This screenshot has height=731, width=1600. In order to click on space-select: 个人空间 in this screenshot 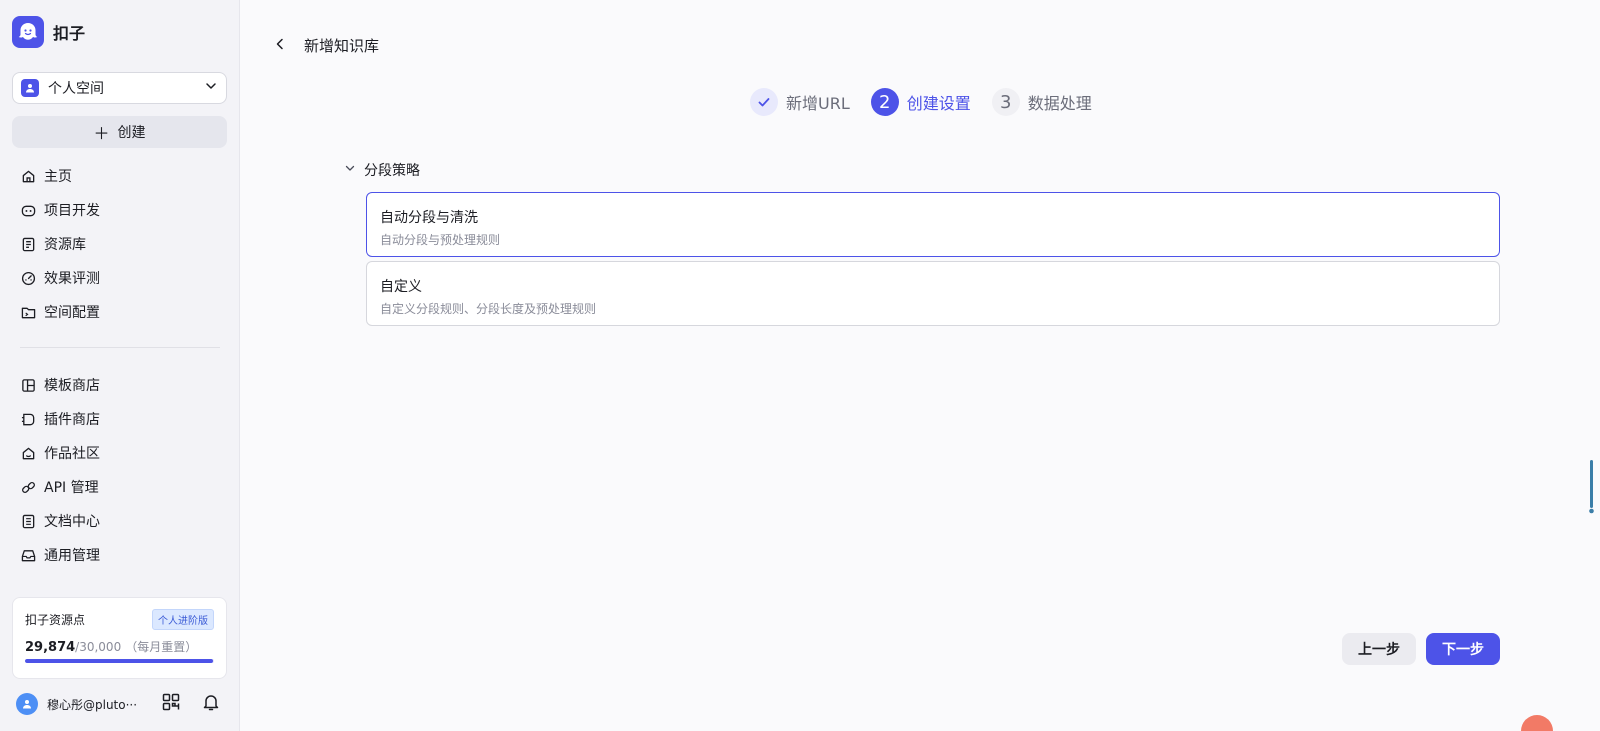, I will do `click(119, 88)`.